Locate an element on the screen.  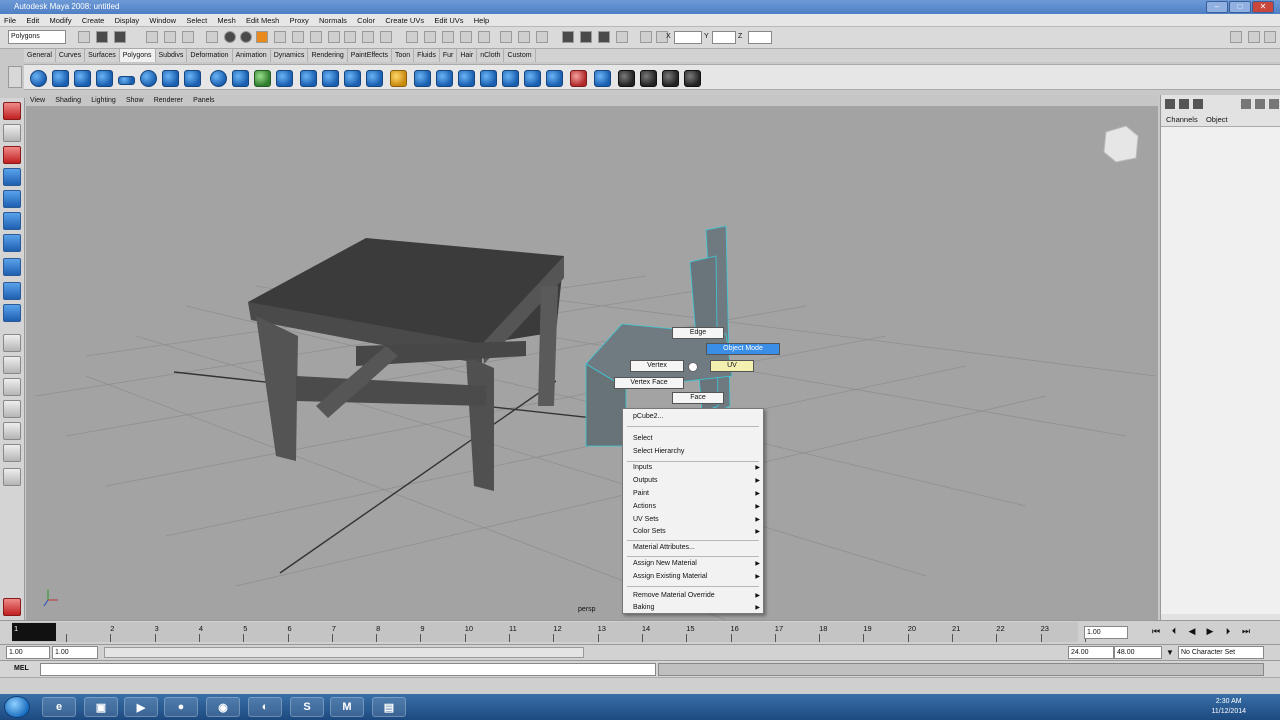
show-tool-settings-icon is located at coordinates (1254, 37).